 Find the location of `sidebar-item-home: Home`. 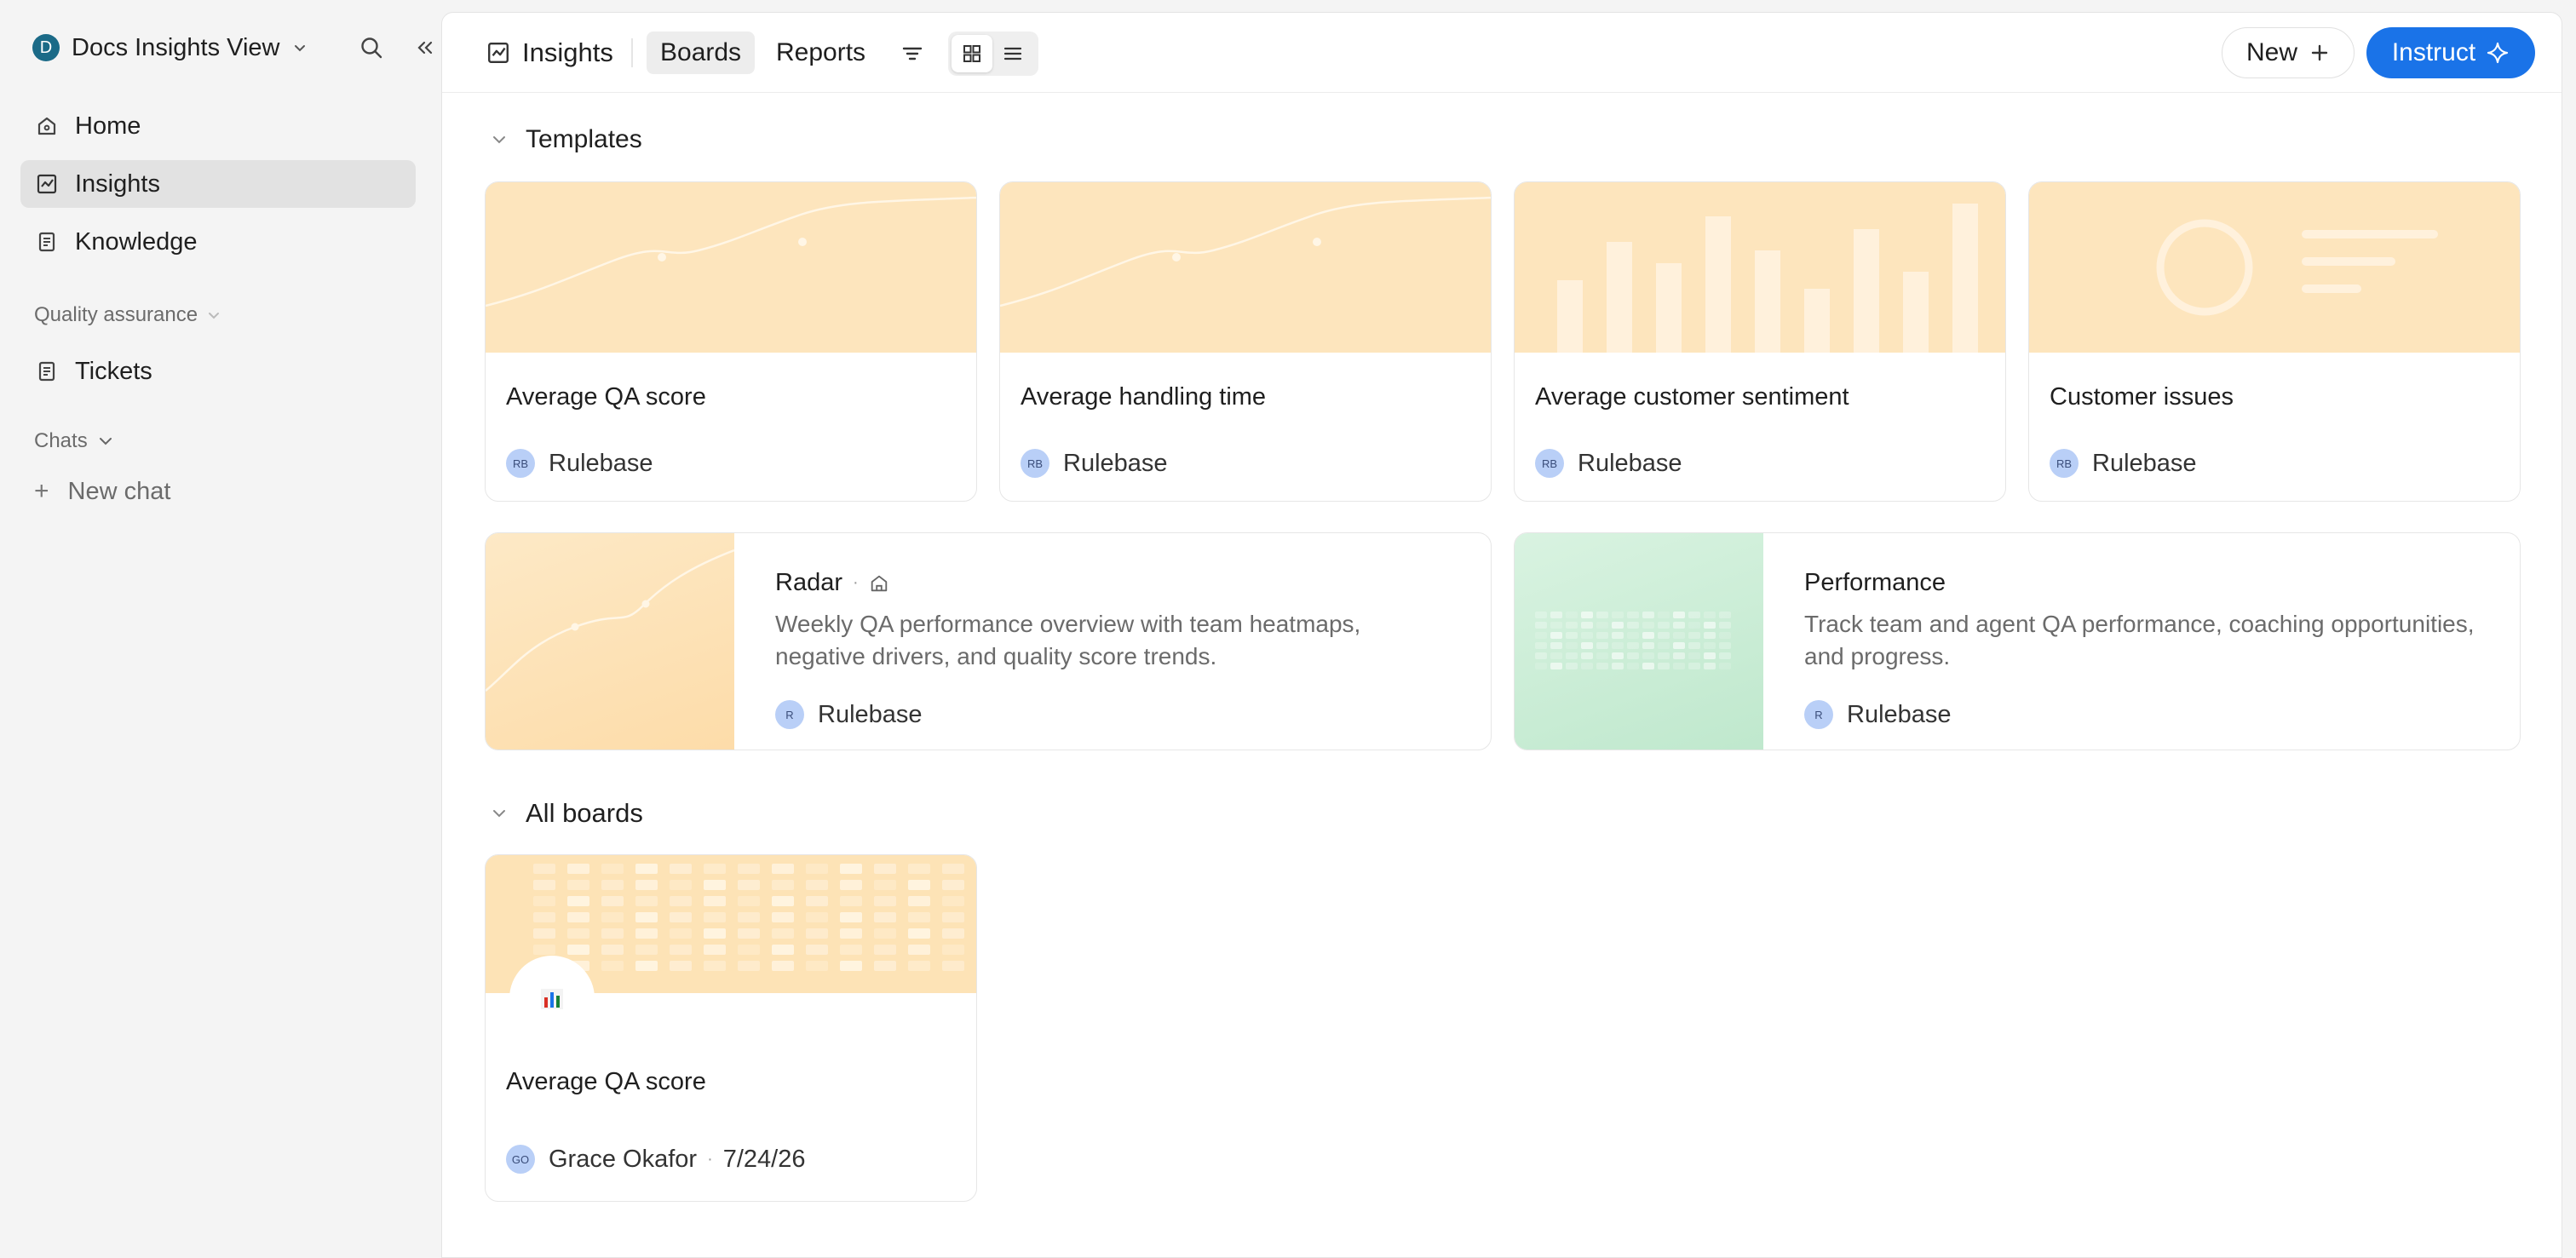

sidebar-item-home: Home is located at coordinates (218, 126).